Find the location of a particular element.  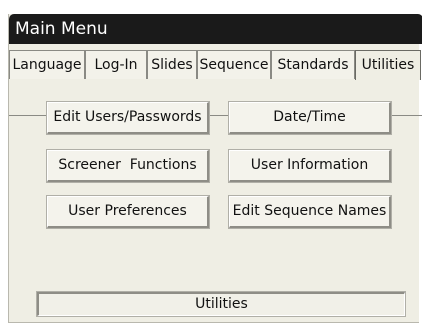

tab-log-in: Log-In is located at coordinates (116, 64).